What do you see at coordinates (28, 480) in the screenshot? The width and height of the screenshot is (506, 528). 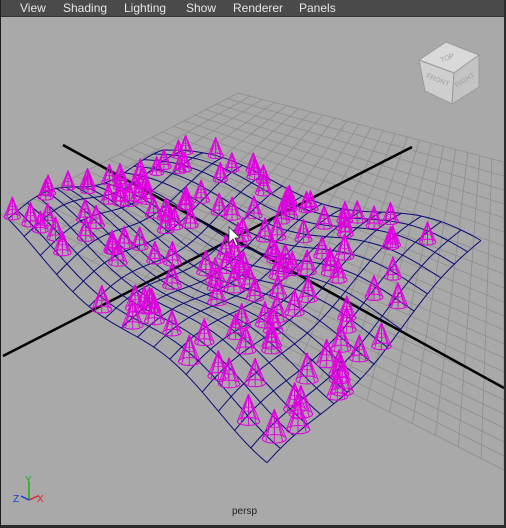 I see `axis-y-label: Y` at bounding box center [28, 480].